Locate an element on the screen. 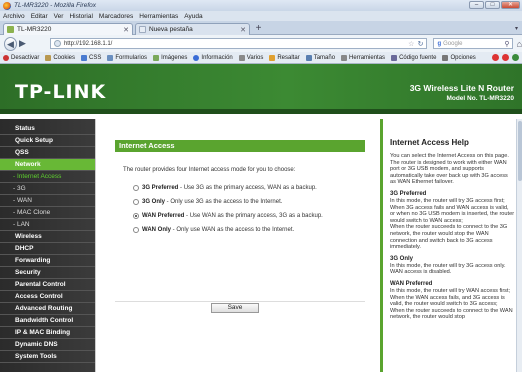  site-identity-icon is located at coordinates (57, 43).